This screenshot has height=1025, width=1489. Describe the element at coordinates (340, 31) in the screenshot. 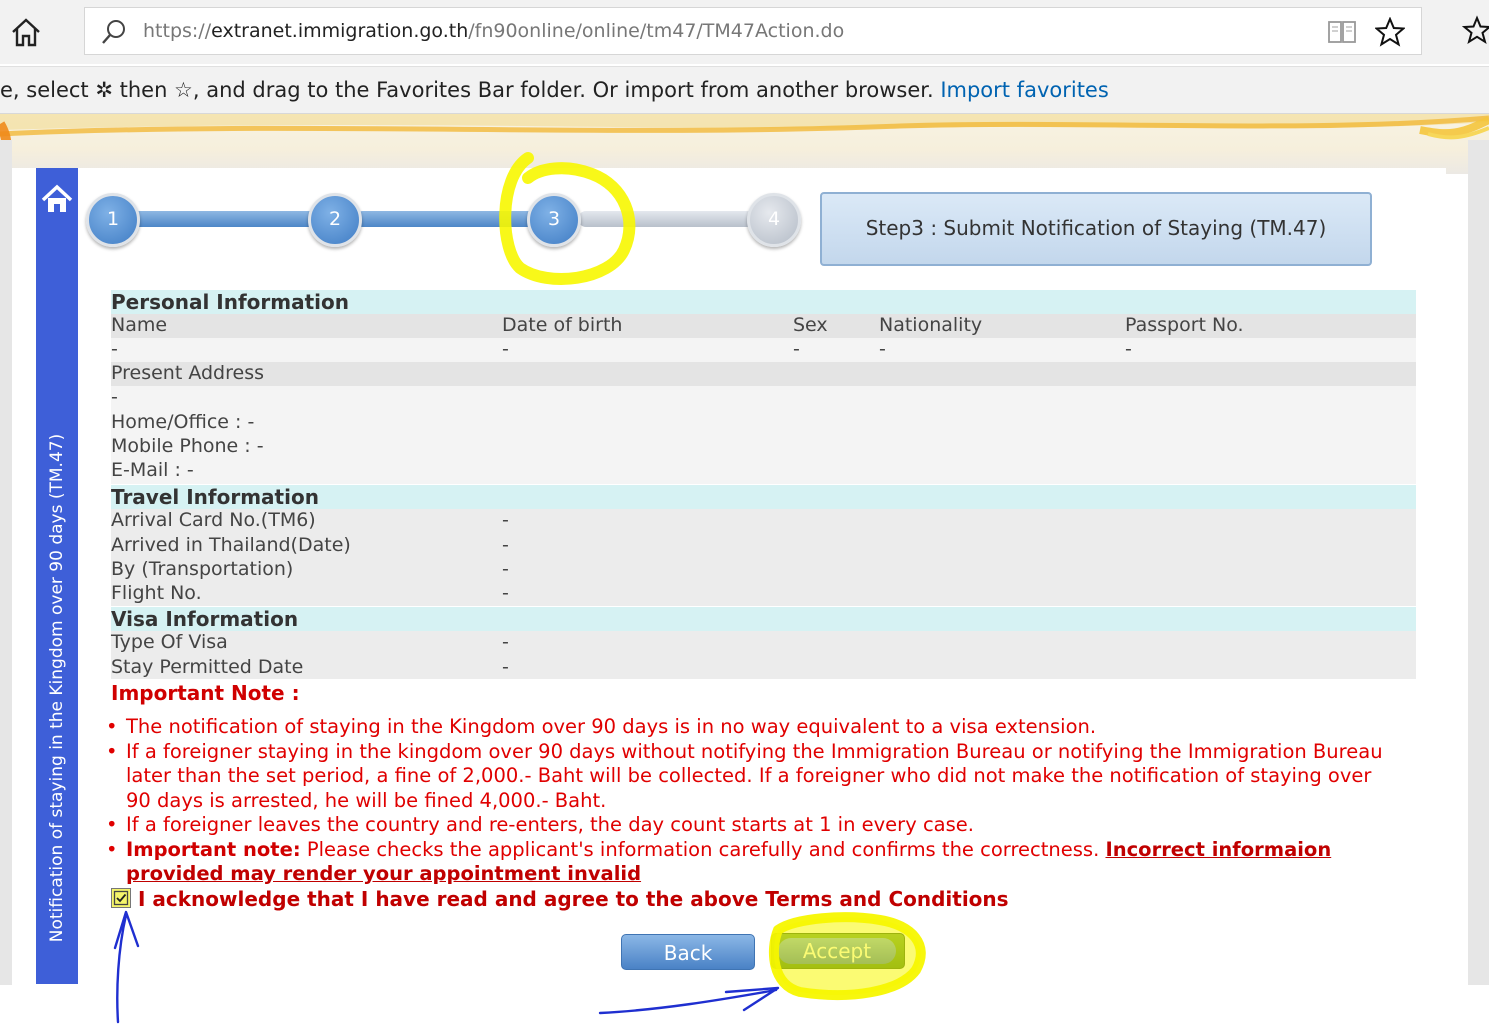

I see `url-host: extranet.immigration.go.th` at that location.